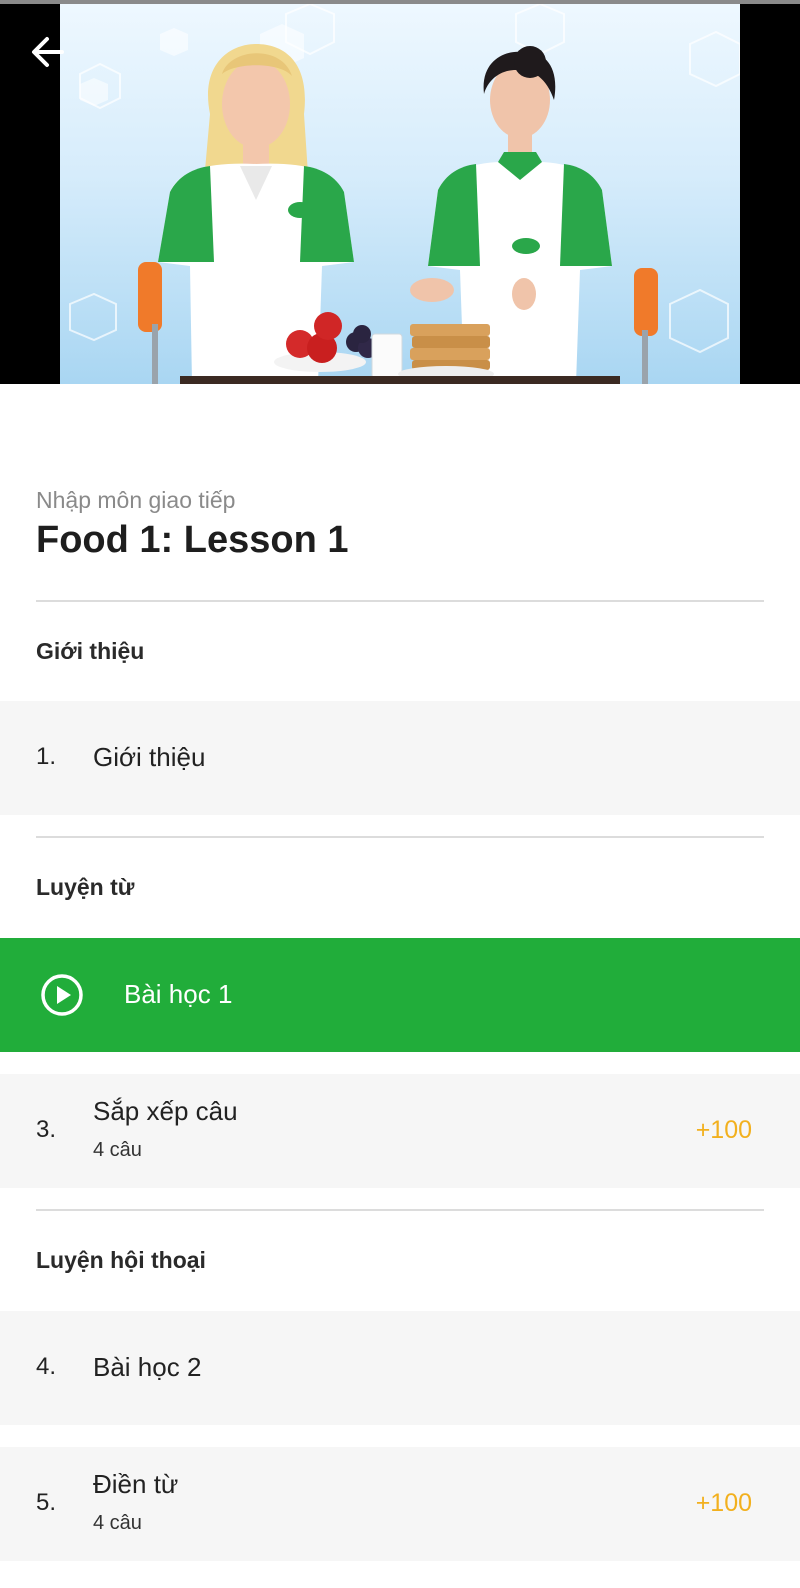 Image resolution: width=800 pixels, height=1588 pixels. I want to click on lesson-title: Food 1: Lesson 1, so click(192, 540).